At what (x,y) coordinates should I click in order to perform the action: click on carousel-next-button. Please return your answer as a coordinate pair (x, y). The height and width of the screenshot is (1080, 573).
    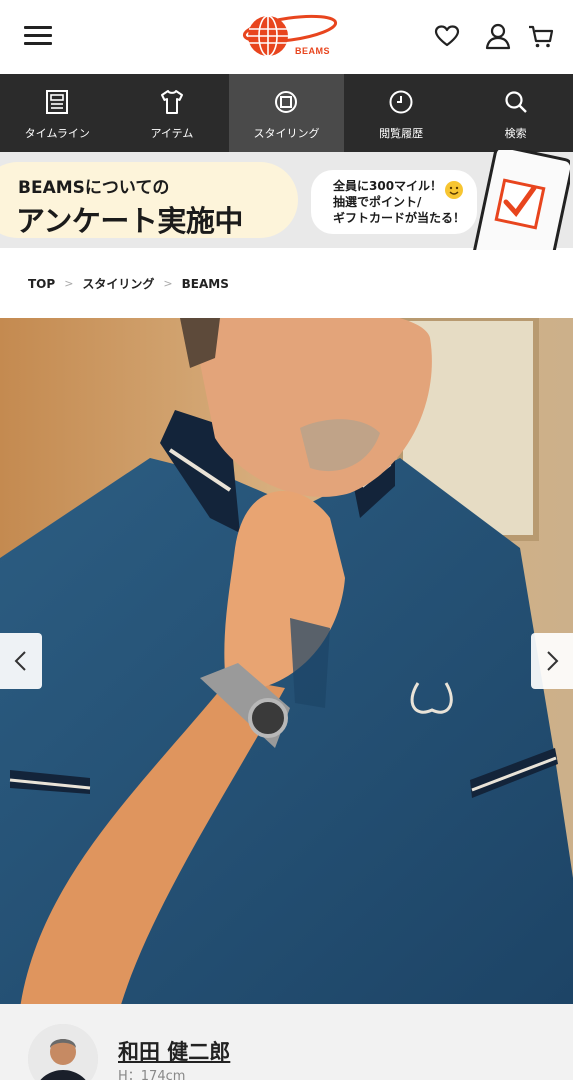
    Looking at the image, I should click on (552, 661).